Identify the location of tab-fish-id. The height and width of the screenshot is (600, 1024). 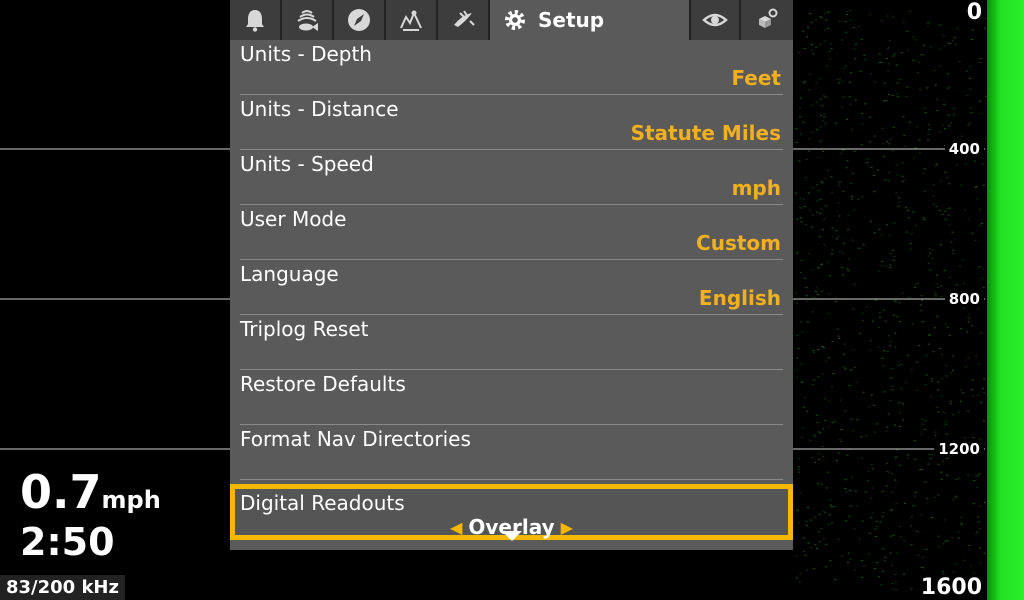
(464, 20).